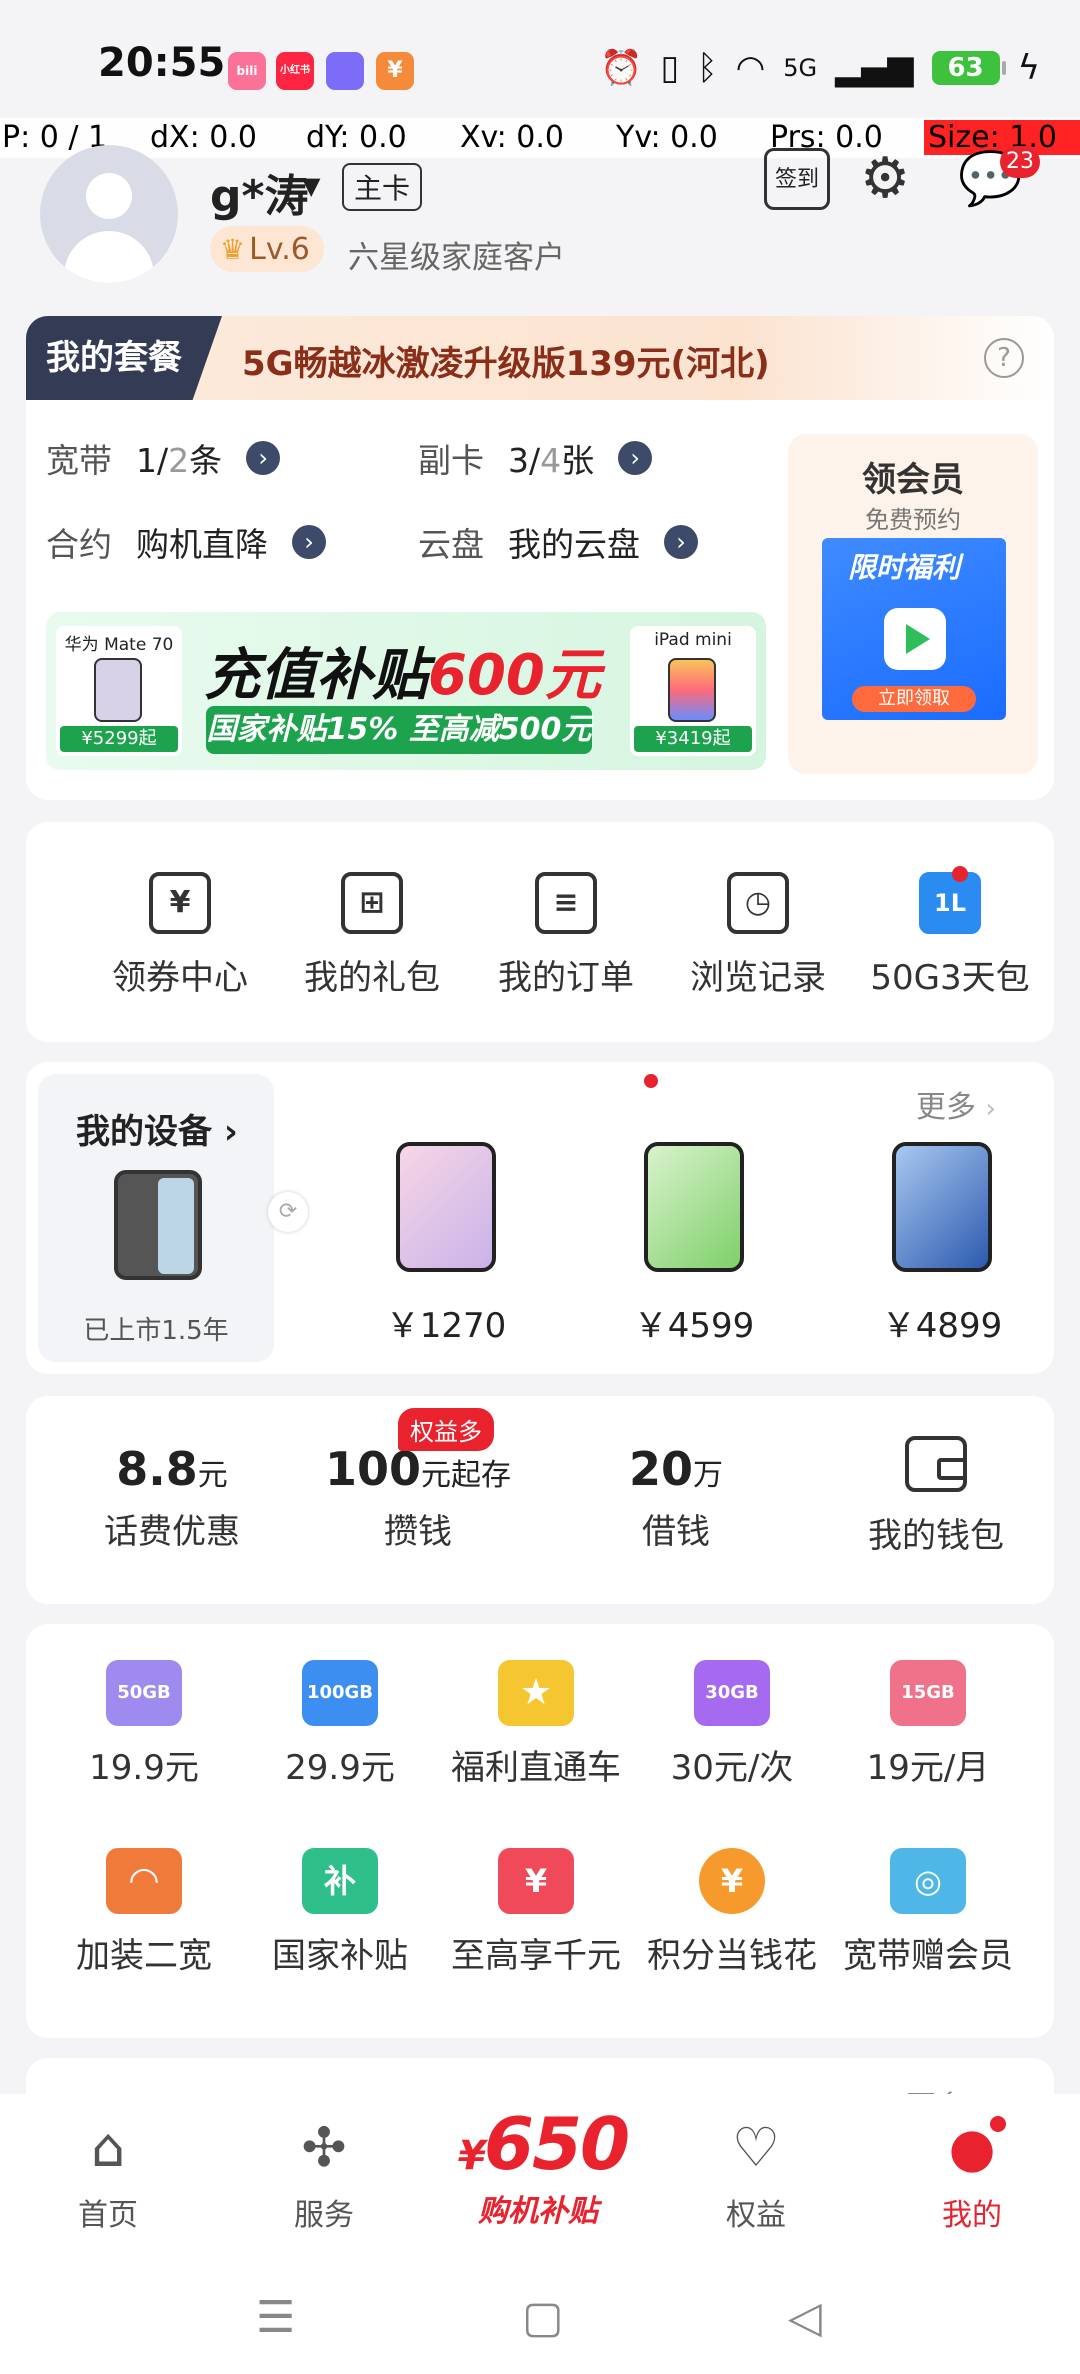 This screenshot has width=1080, height=2374. What do you see at coordinates (972, 2147) in the screenshot?
I see `profile-icon: ●` at bounding box center [972, 2147].